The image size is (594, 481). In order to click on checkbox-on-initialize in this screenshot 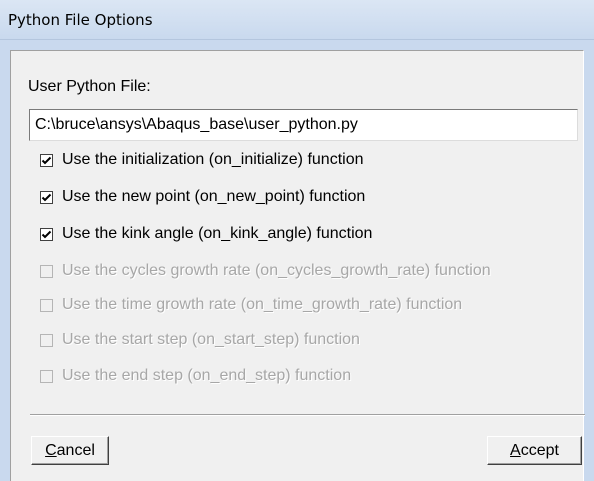, I will do `click(46, 160)`.